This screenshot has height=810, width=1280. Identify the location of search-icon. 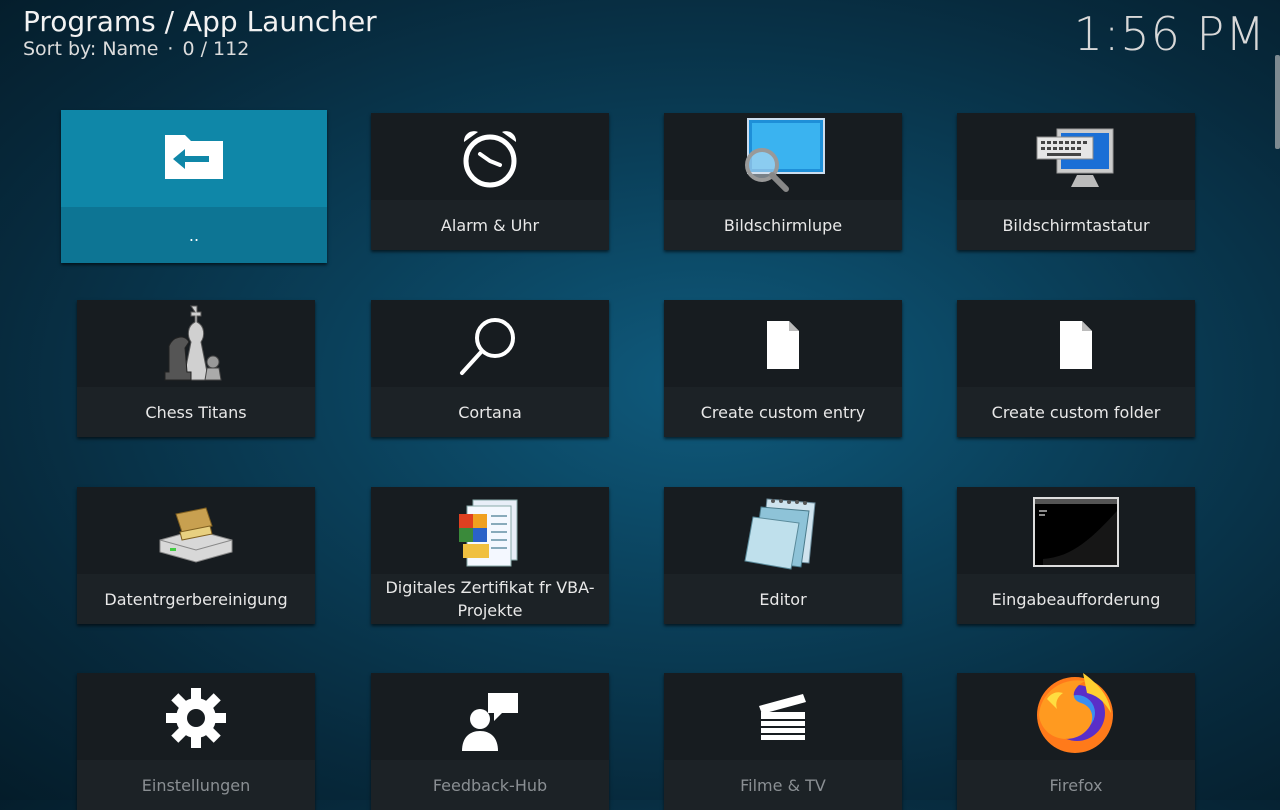
(490, 345).